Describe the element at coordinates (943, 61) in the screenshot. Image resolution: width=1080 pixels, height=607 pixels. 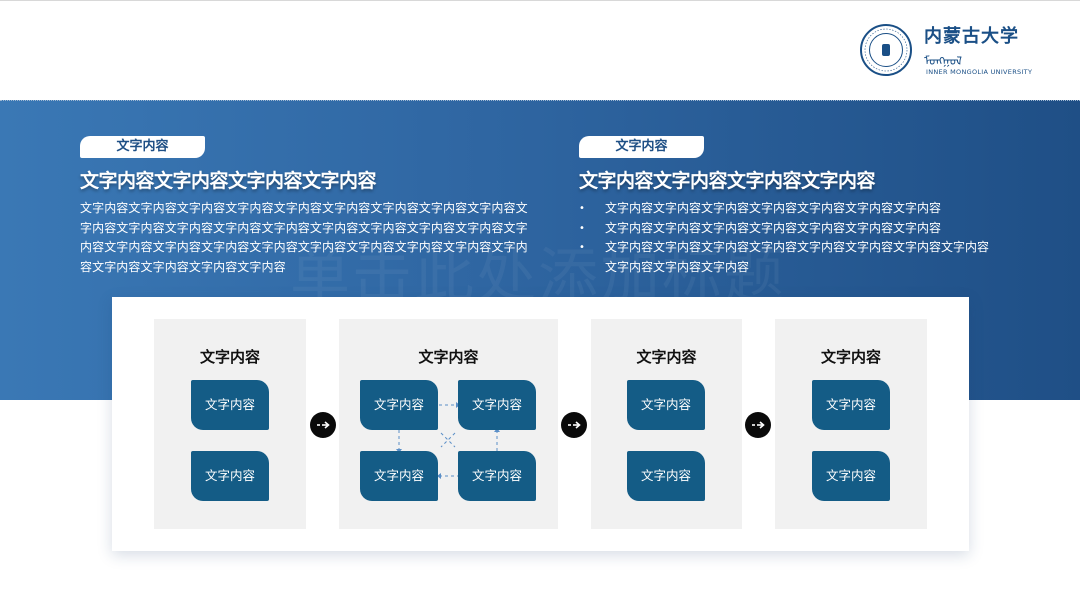
I see `logo-mongolian-name: ᠮᠣᠩᠭᠣᠯ` at that location.